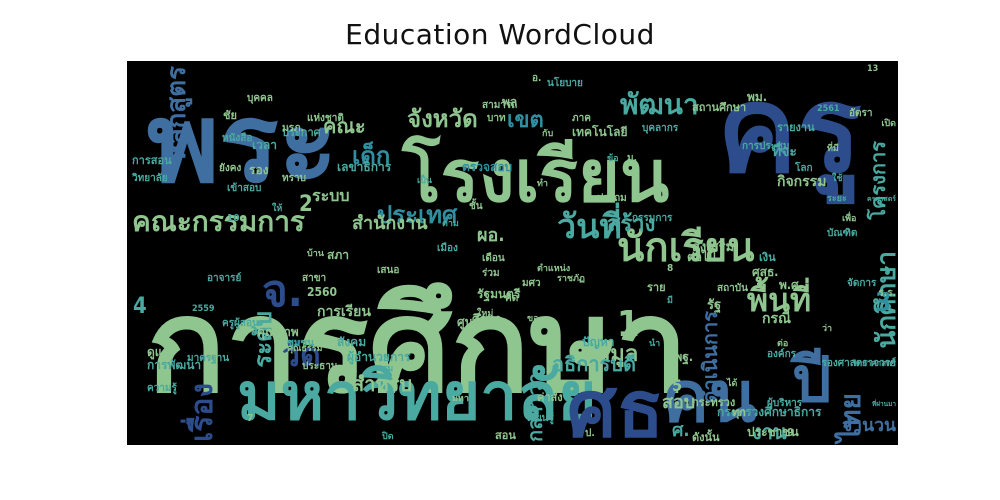  What do you see at coordinates (681, 430) in the screenshot?
I see `word-44: ศ.` at bounding box center [681, 430].